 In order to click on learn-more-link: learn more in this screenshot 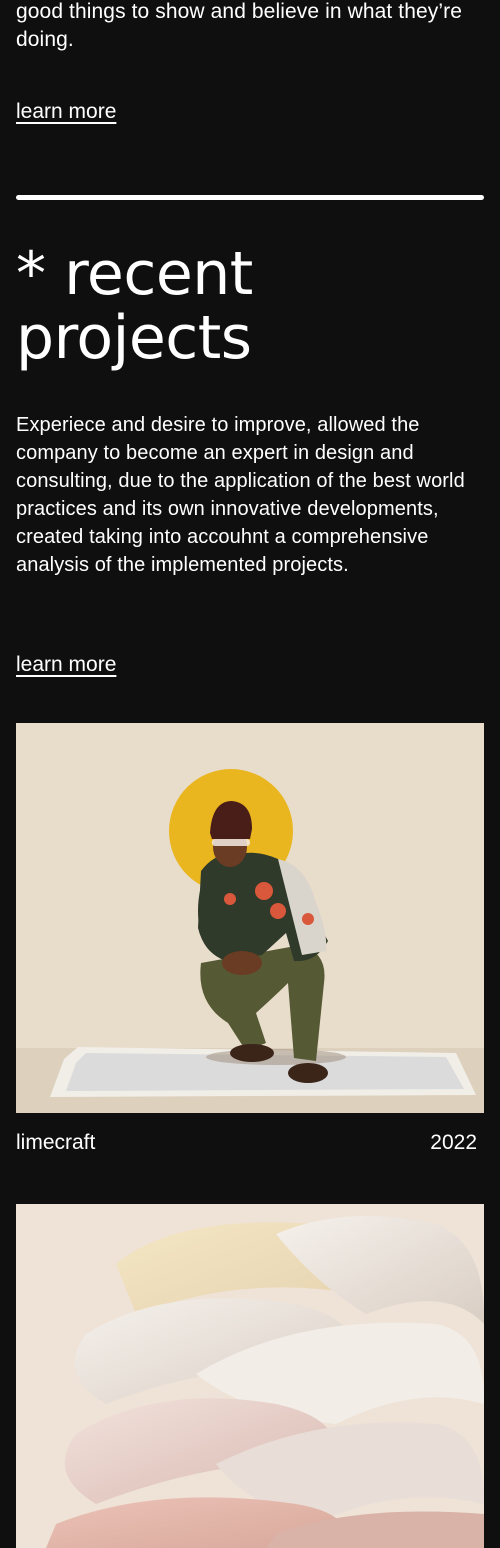, I will do `click(66, 112)`.